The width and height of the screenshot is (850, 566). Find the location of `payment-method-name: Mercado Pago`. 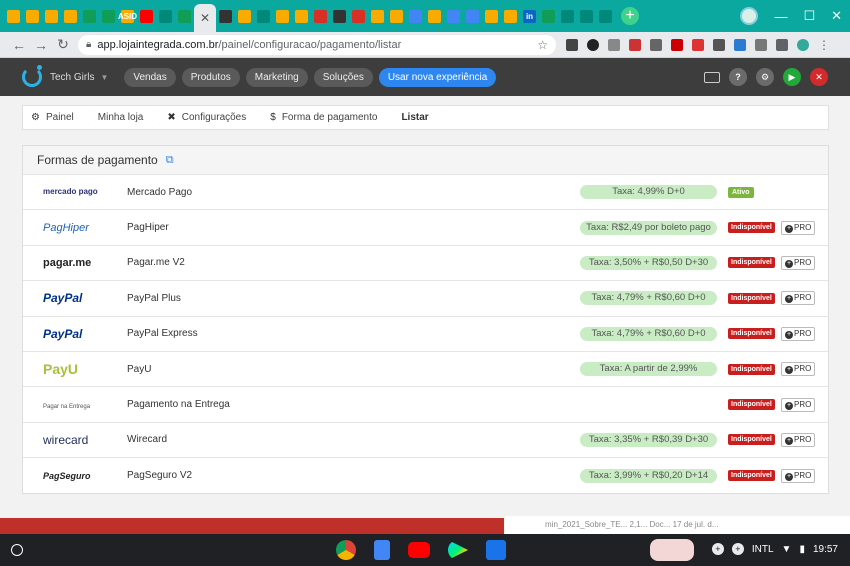

payment-method-name: Mercado Pago is located at coordinates (159, 192).